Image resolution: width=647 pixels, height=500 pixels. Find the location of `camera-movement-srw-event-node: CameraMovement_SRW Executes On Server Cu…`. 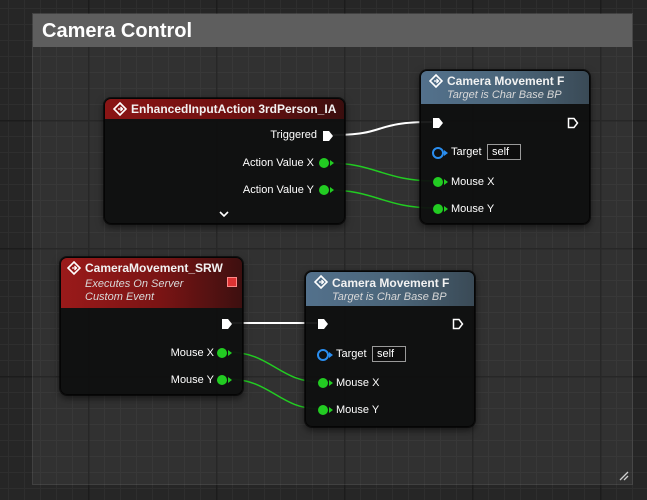

camera-movement-srw-event-node: CameraMovement_SRW Executes On Server Cu… is located at coordinates (151, 326).